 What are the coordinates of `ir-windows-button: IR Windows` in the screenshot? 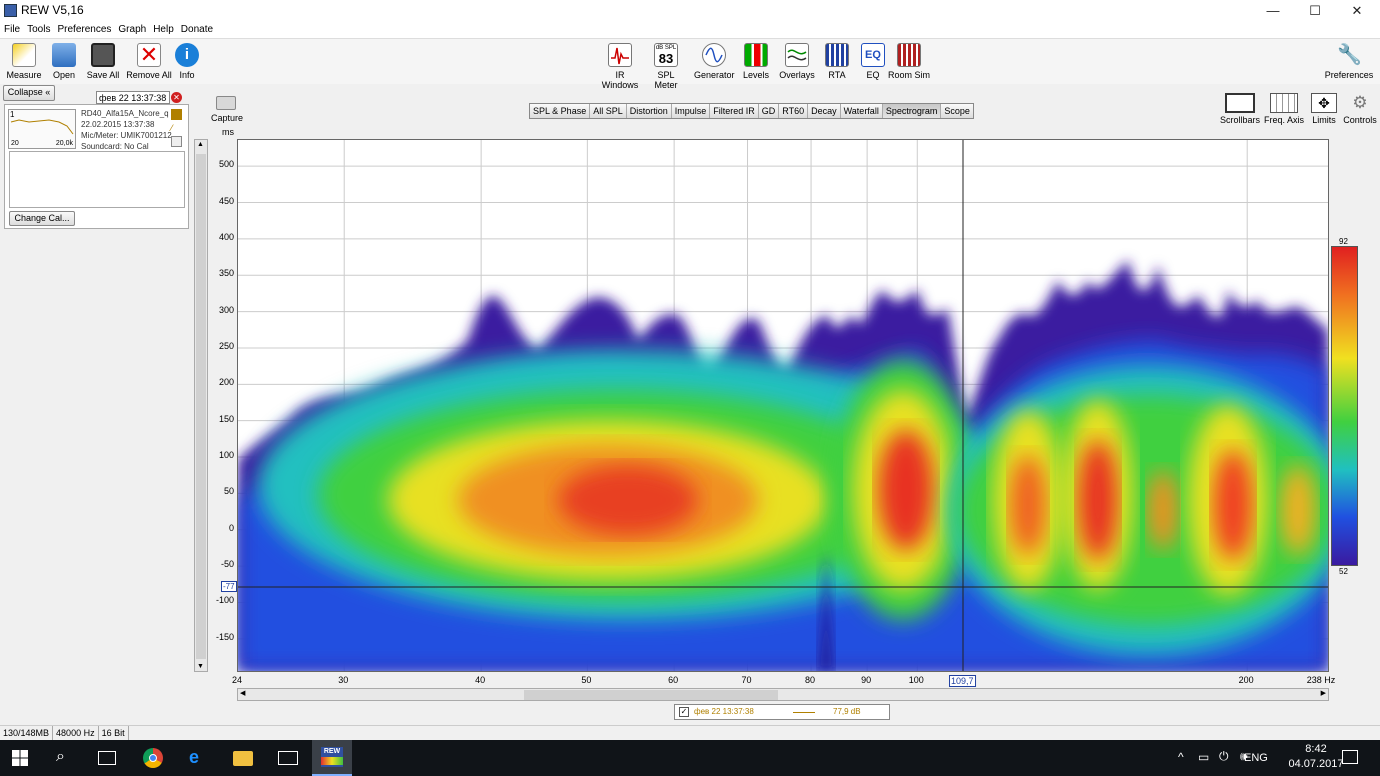 It's located at (620, 66).